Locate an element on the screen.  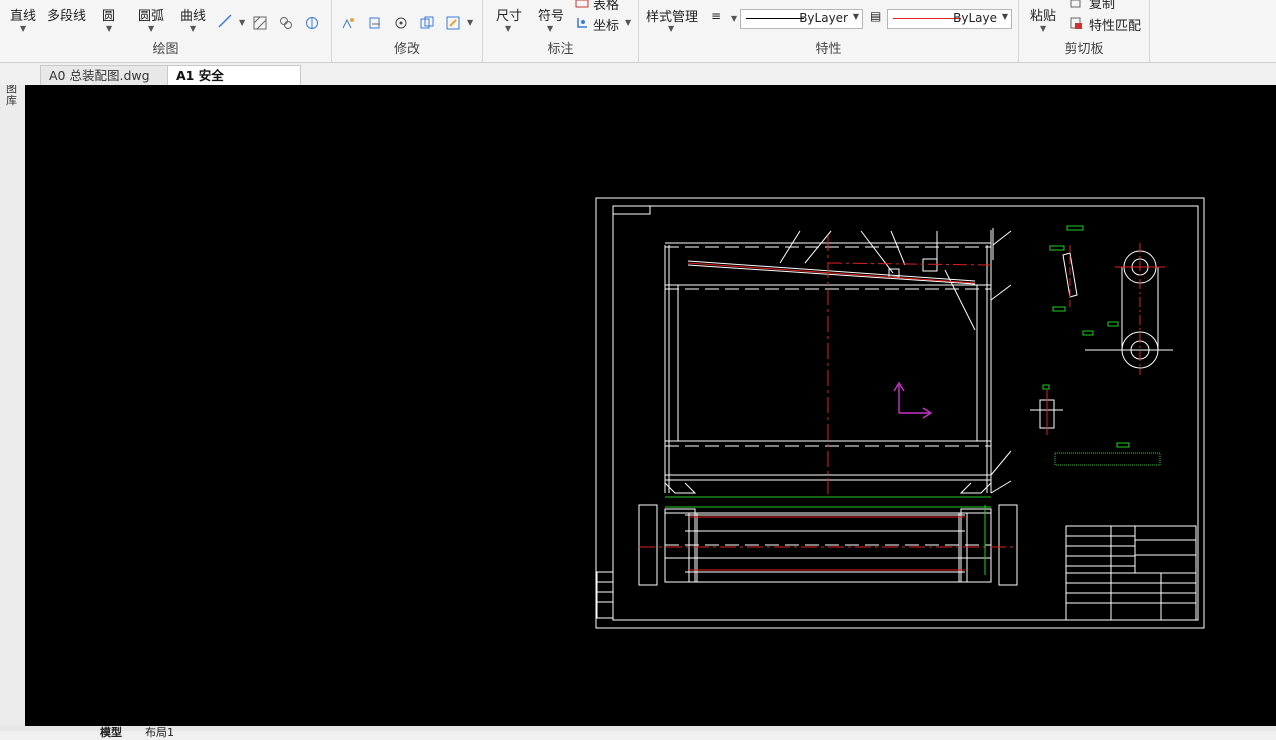
tab-layout1: 布局1 is located at coordinates (159, 732).